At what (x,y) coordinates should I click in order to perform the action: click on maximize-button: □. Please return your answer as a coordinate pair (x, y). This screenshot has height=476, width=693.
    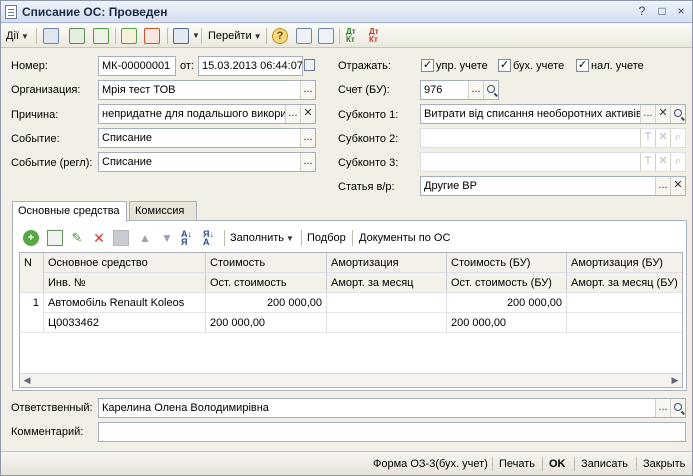
    Looking at the image, I should click on (662, 11).